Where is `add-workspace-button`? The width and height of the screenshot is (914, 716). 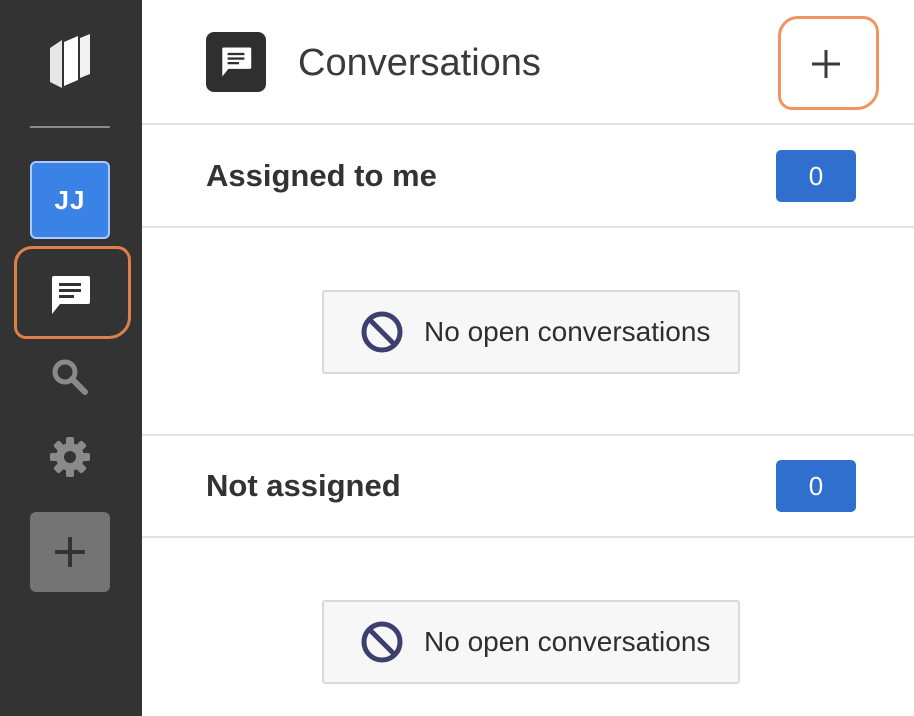 add-workspace-button is located at coordinates (70, 552).